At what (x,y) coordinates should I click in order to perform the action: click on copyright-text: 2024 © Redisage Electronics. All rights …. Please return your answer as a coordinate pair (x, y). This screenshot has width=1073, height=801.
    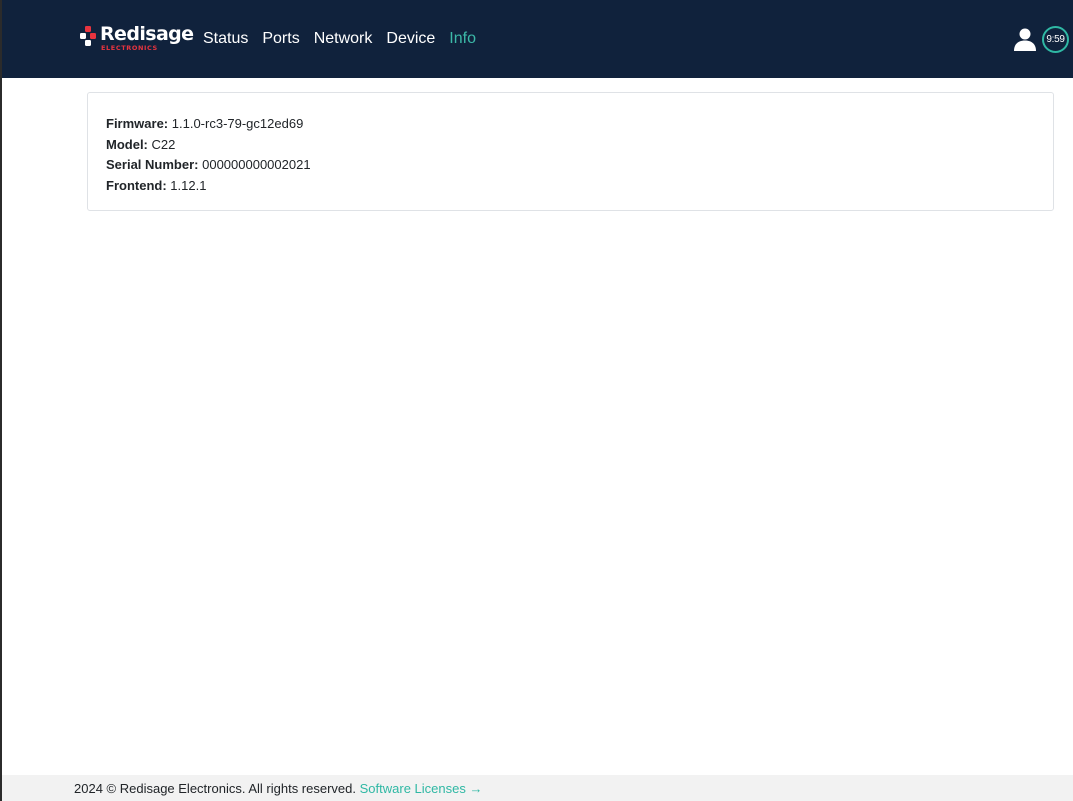
    Looking at the image, I should click on (215, 788).